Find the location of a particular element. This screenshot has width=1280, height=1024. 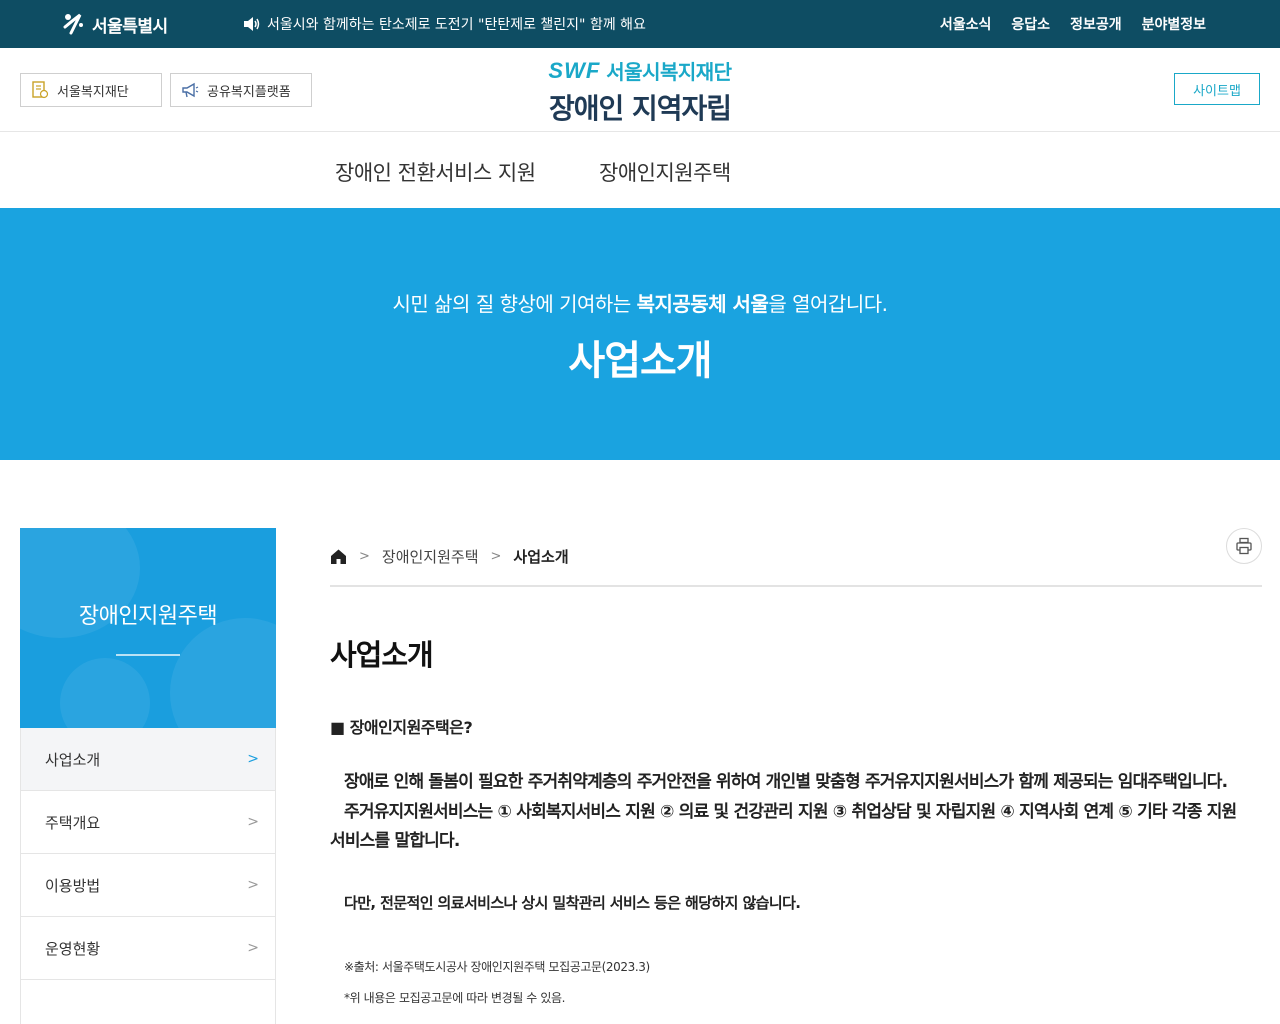

disclaimer-note: *위 내용은 모집공고문에 따라 변경될 수 있음. is located at coordinates (455, 998).